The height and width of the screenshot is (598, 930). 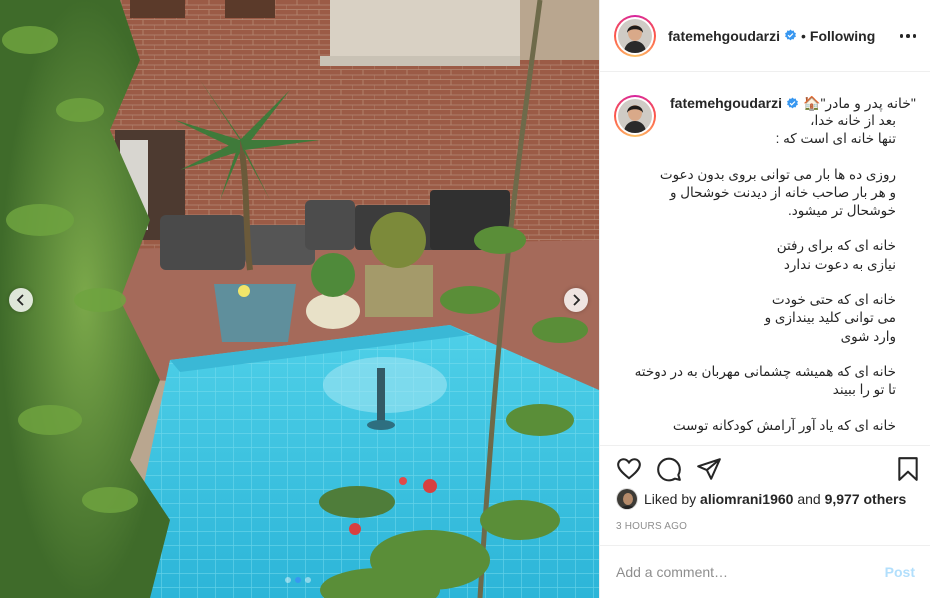 What do you see at coordinates (853, 120) in the screenshot?
I see `caption-line: بعد از خانه خدا،` at bounding box center [853, 120].